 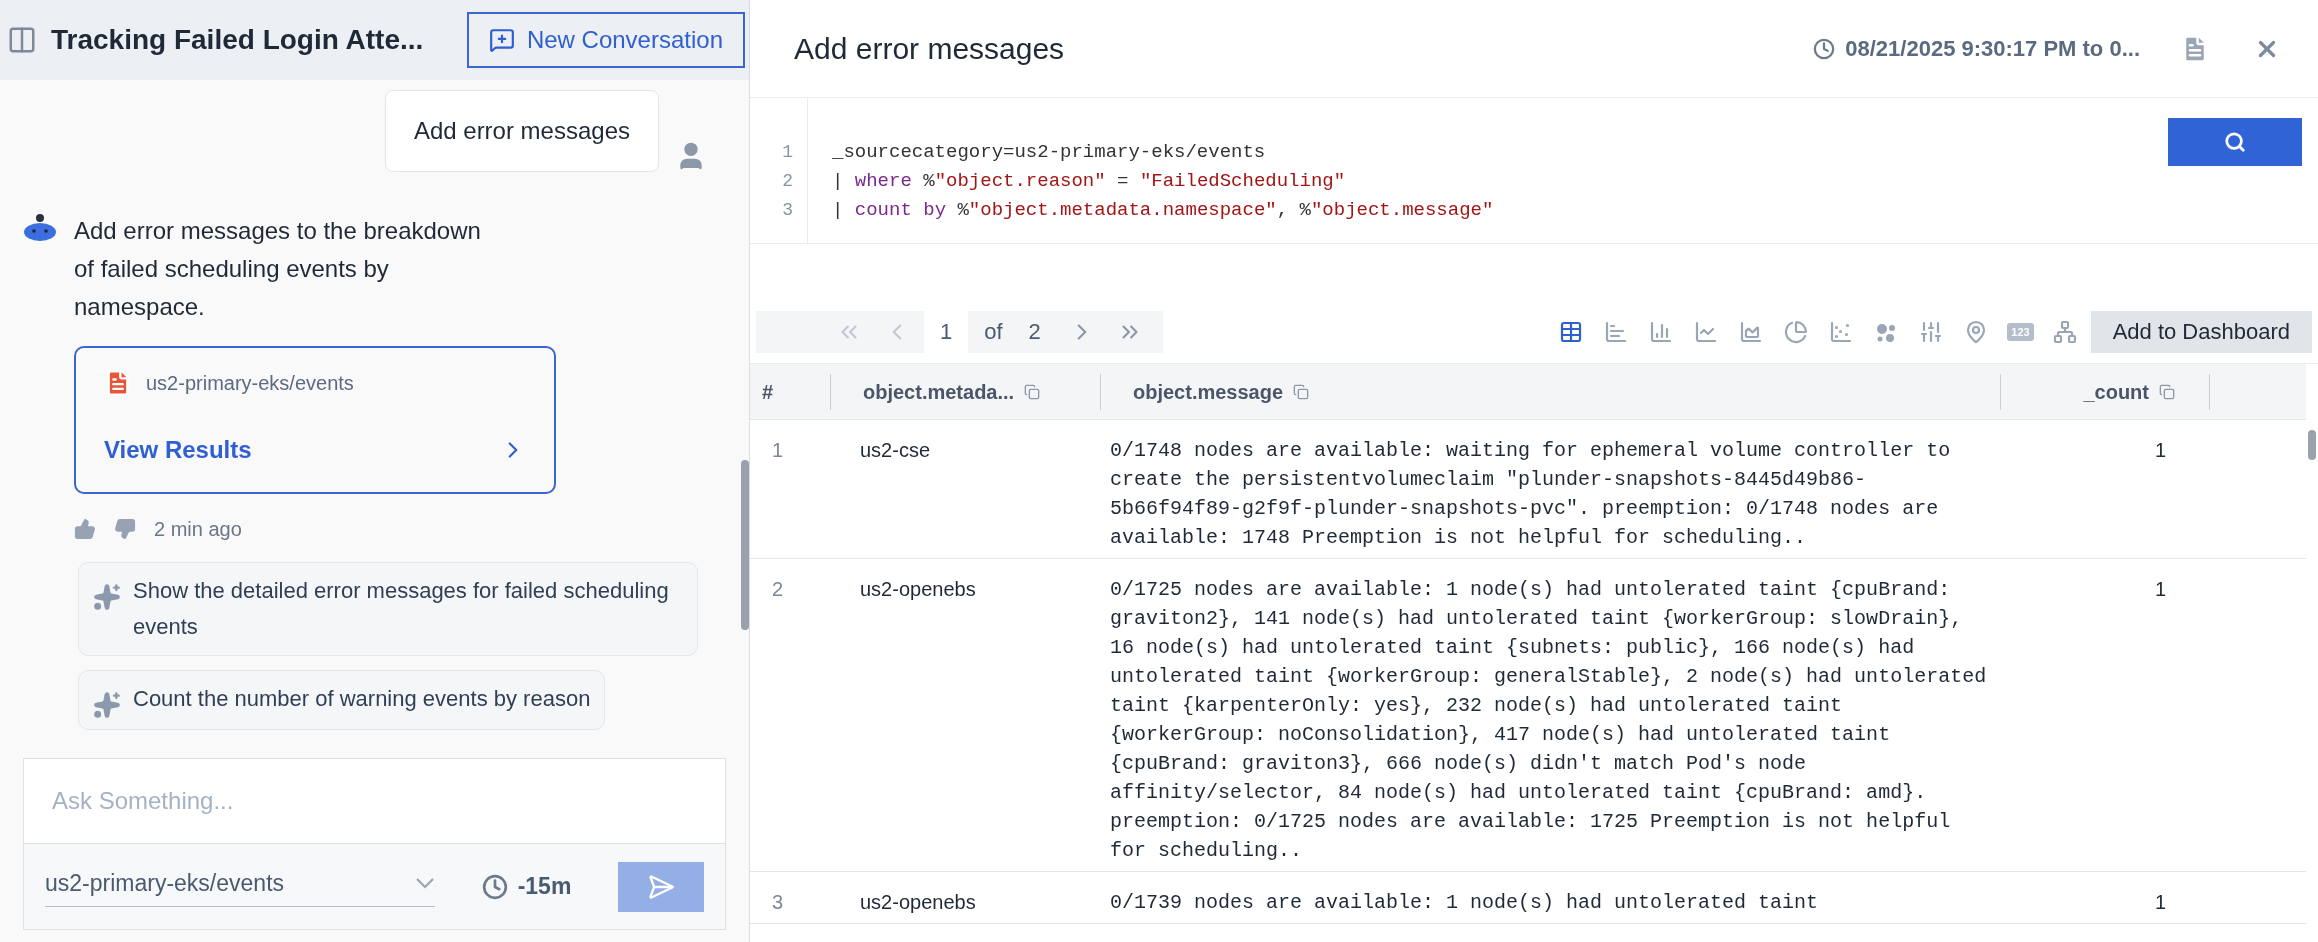 What do you see at coordinates (278, 269) in the screenshot?
I see `assistant-message: Add error messages to the breakdown of failed scheduling events by namespace.` at bounding box center [278, 269].